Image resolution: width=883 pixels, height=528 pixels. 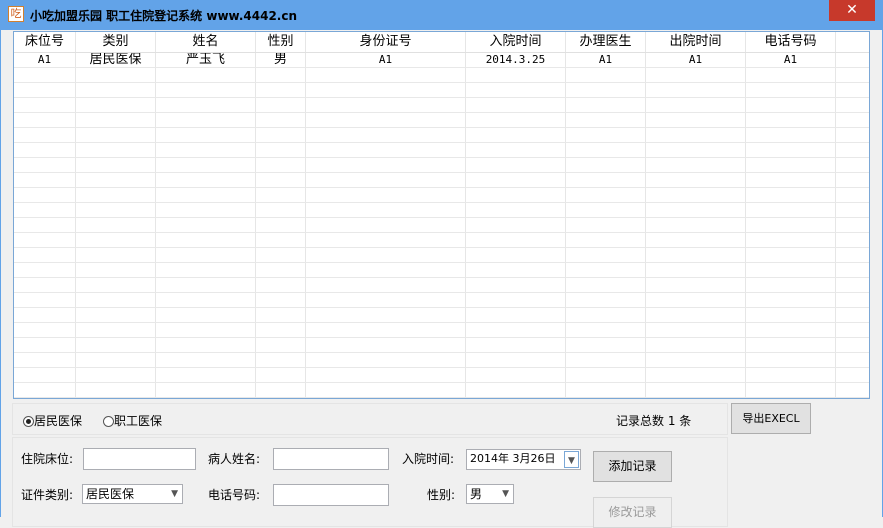 I want to click on edit-record-button: 修改记录, so click(x=632, y=512).